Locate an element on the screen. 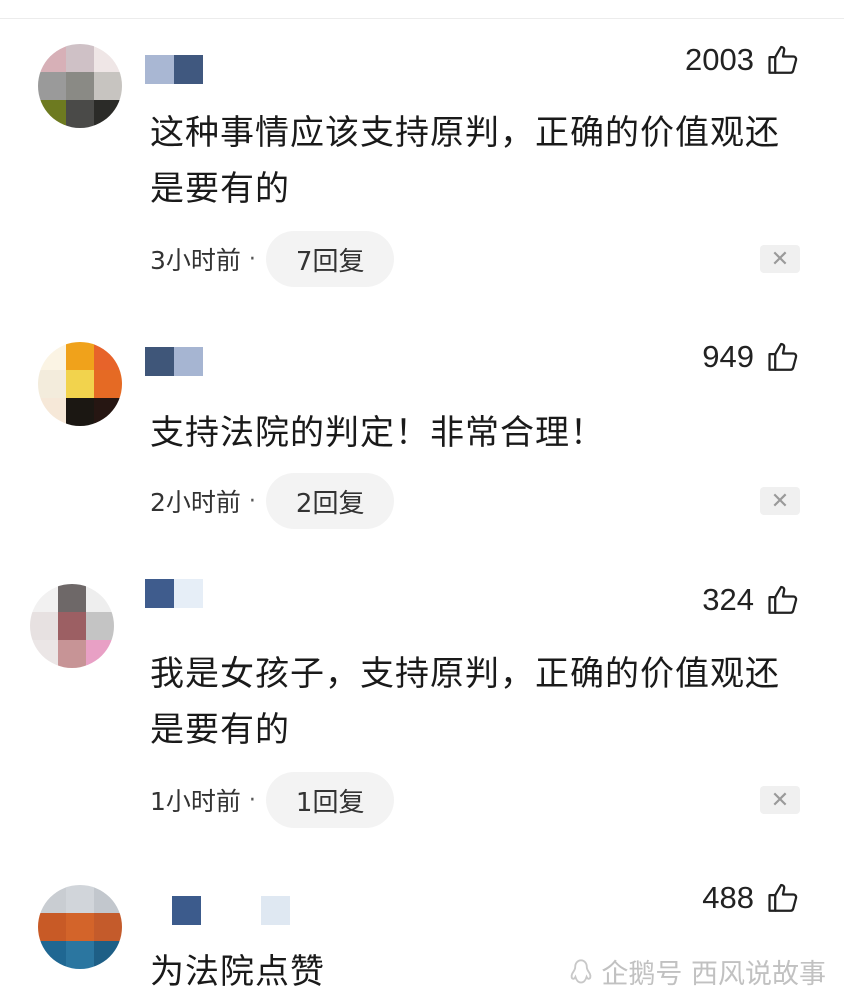 This screenshot has width=844, height=1000. penguin-logo-icon is located at coordinates (581, 970).